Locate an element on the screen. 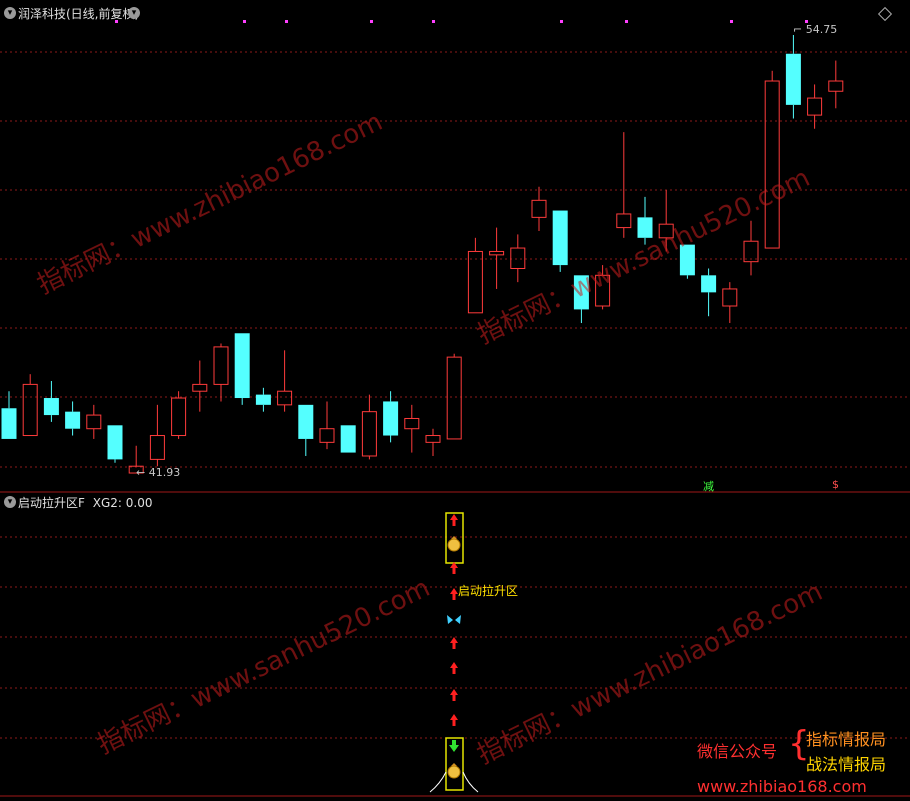 This screenshot has height=801, width=910. down-arrow-icon is located at coordinates (454, 746).